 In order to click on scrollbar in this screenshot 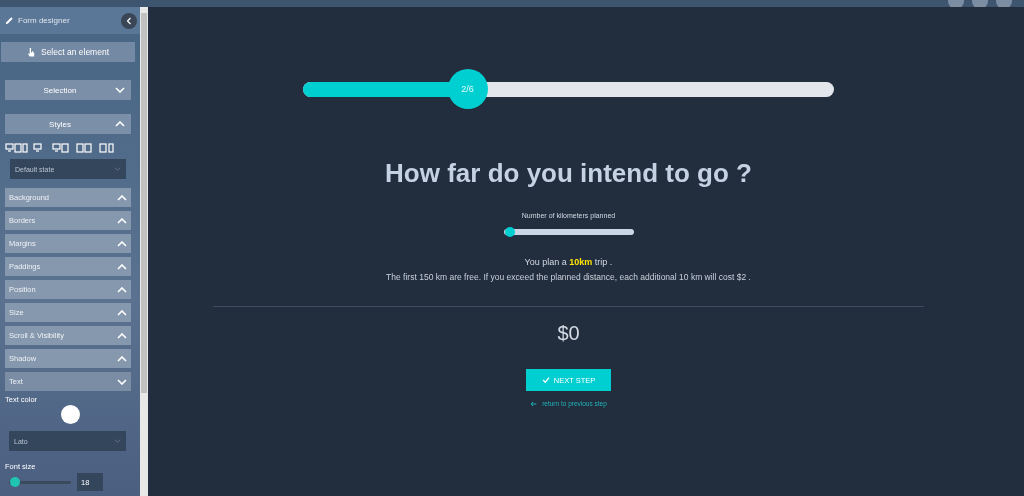, I will do `click(144, 251)`.